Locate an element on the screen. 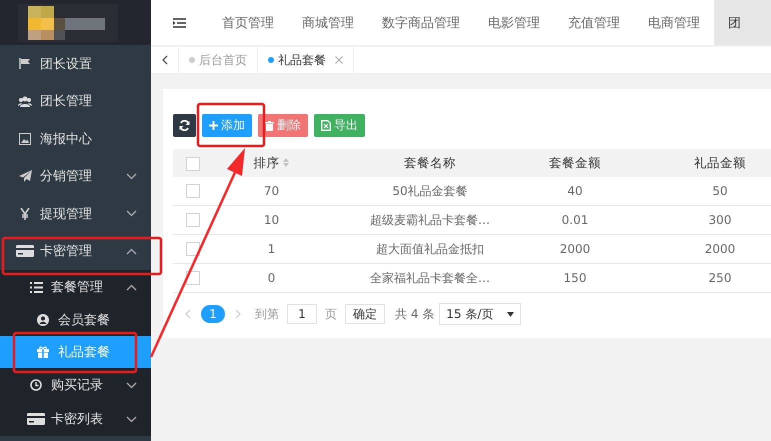  plus-icon is located at coordinates (213, 125).